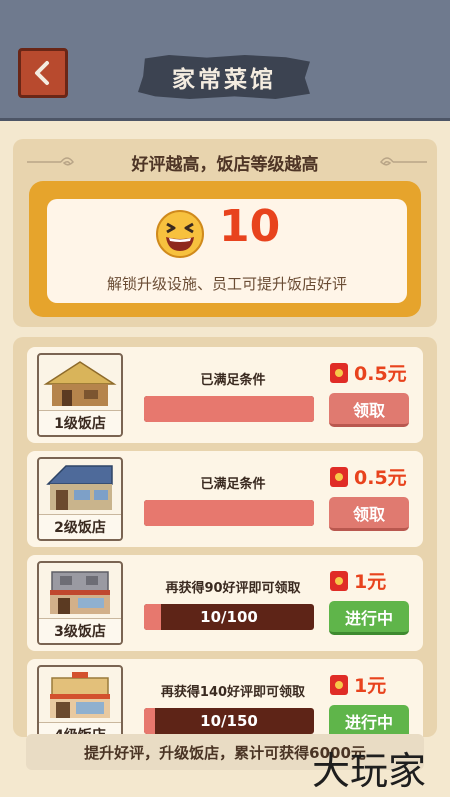 The image size is (450, 797). I want to click on title-banner: 家常菜馆, so click(224, 77).